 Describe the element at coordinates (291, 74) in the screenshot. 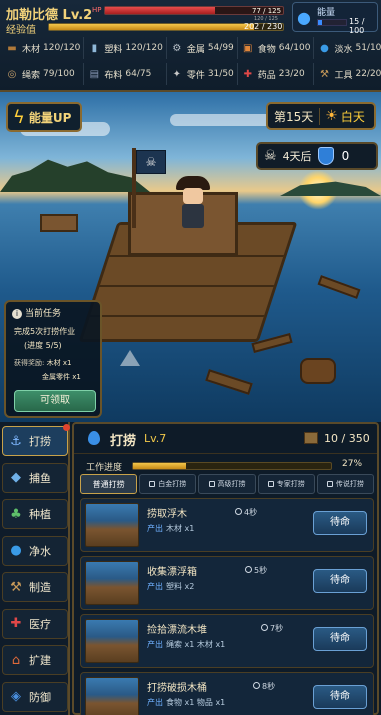

I see `resource-value: 23/20` at that location.